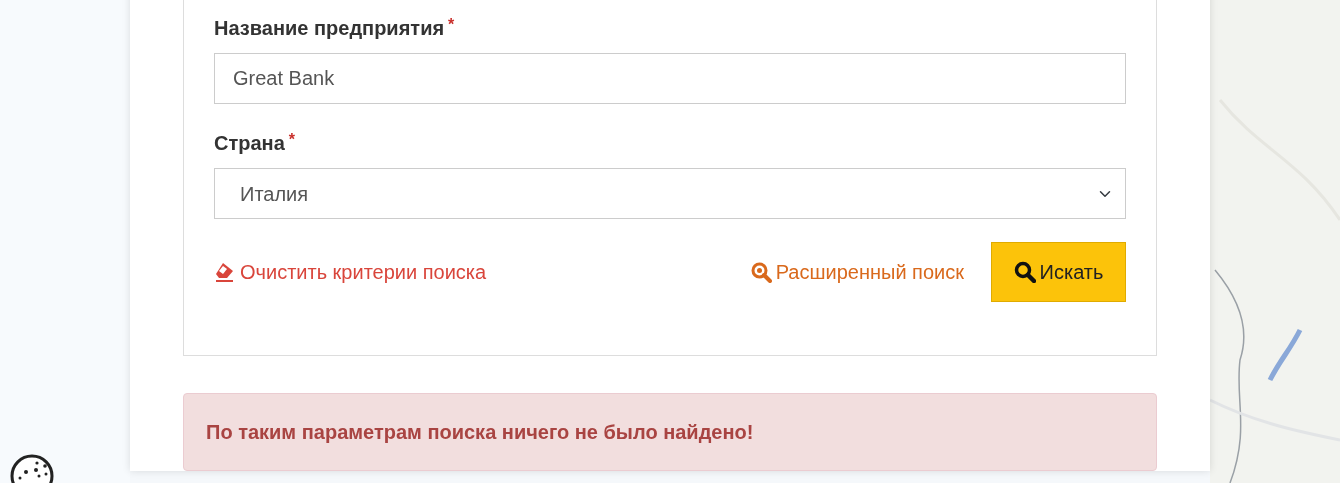 The height and width of the screenshot is (483, 1340). Describe the element at coordinates (350, 272) in the screenshot. I see `clear-criteria-link: Очистить критерии поиска` at that location.